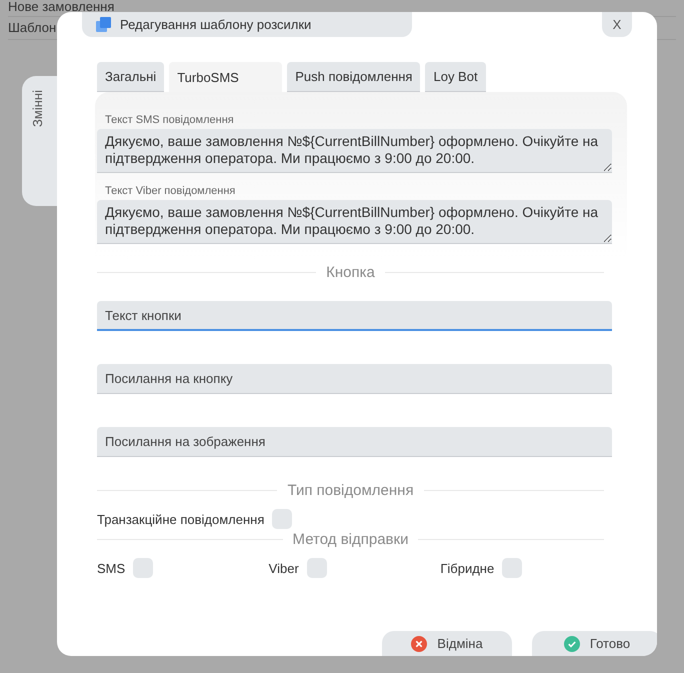 This screenshot has height=673, width=684. I want to click on checkbox-label: SMS, so click(111, 568).